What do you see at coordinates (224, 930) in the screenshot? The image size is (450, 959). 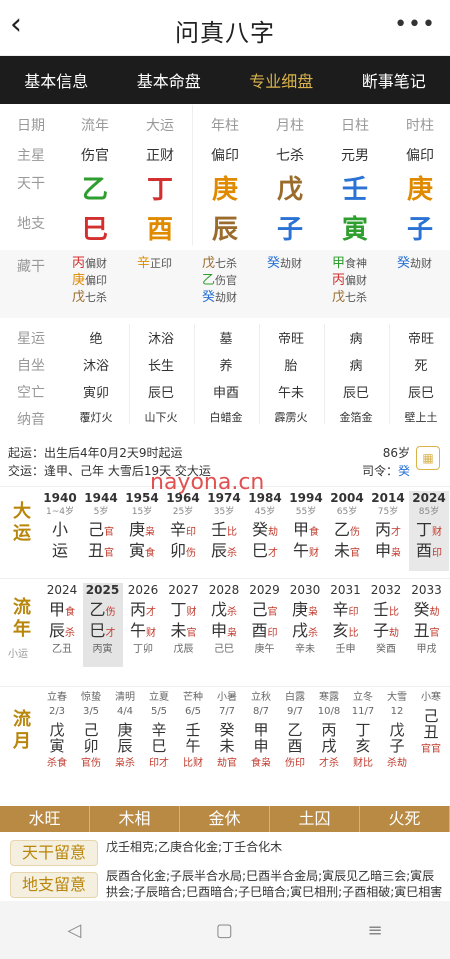 I see `home-square-icon: ▢` at bounding box center [224, 930].